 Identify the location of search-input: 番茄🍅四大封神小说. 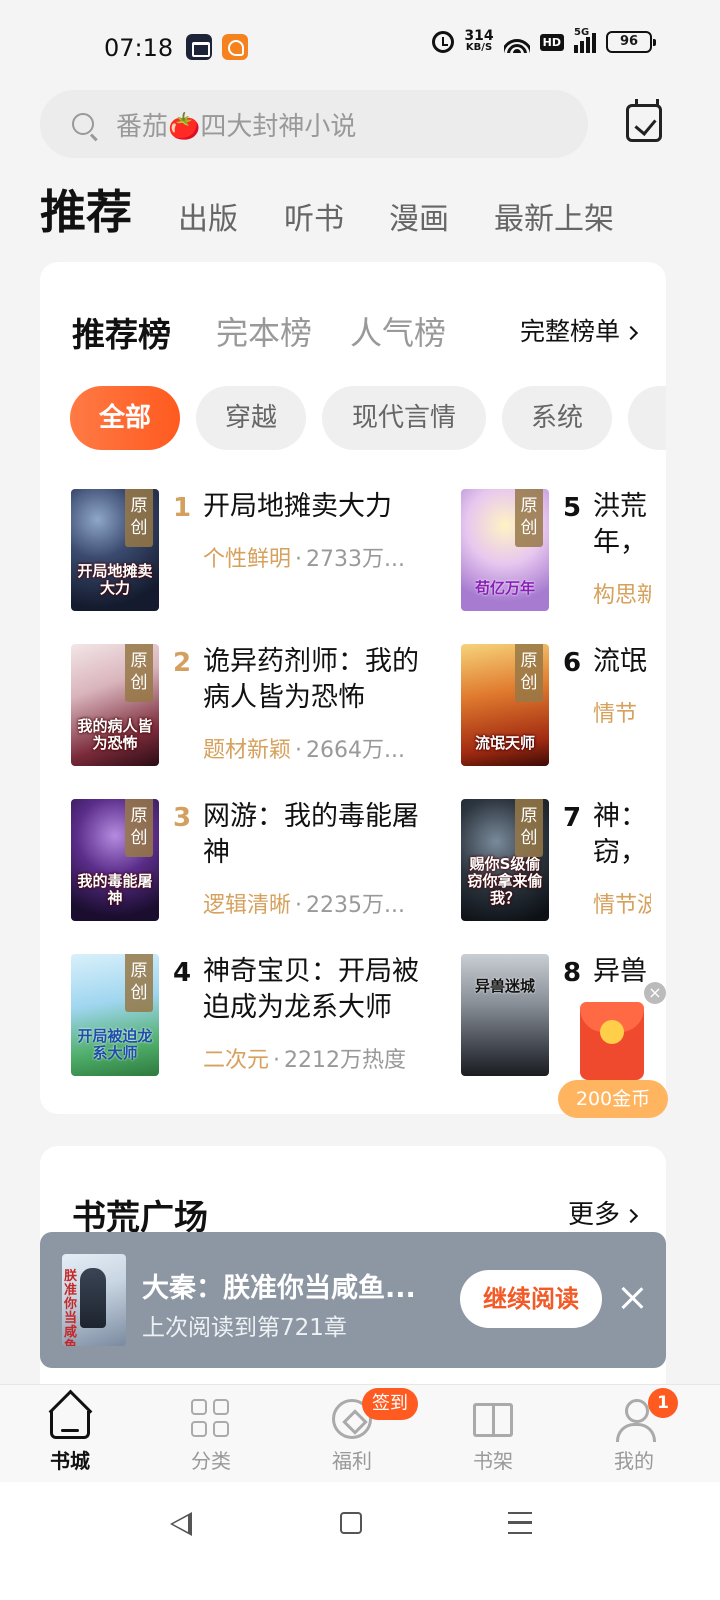
(314, 124).